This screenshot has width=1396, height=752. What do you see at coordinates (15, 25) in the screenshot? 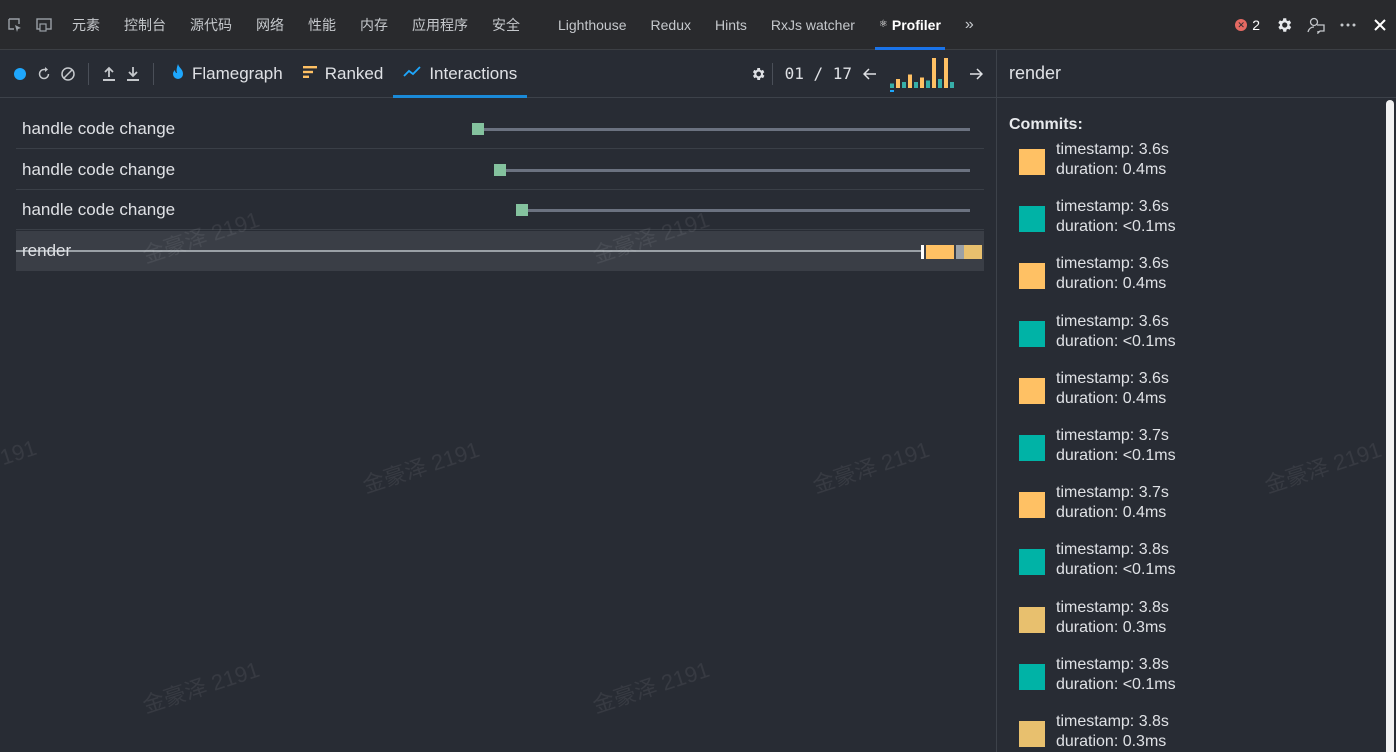
I see `inspect-element-icon` at bounding box center [15, 25].